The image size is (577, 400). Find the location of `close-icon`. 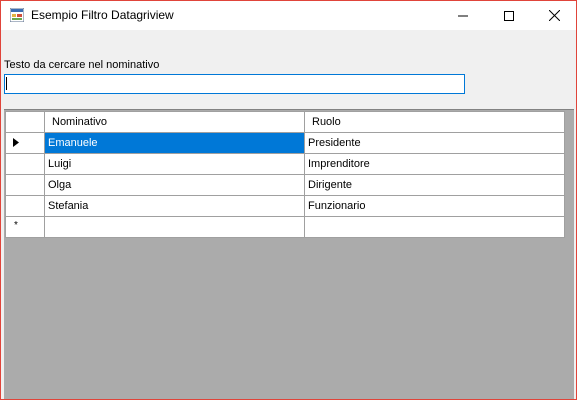

close-icon is located at coordinates (554, 15).